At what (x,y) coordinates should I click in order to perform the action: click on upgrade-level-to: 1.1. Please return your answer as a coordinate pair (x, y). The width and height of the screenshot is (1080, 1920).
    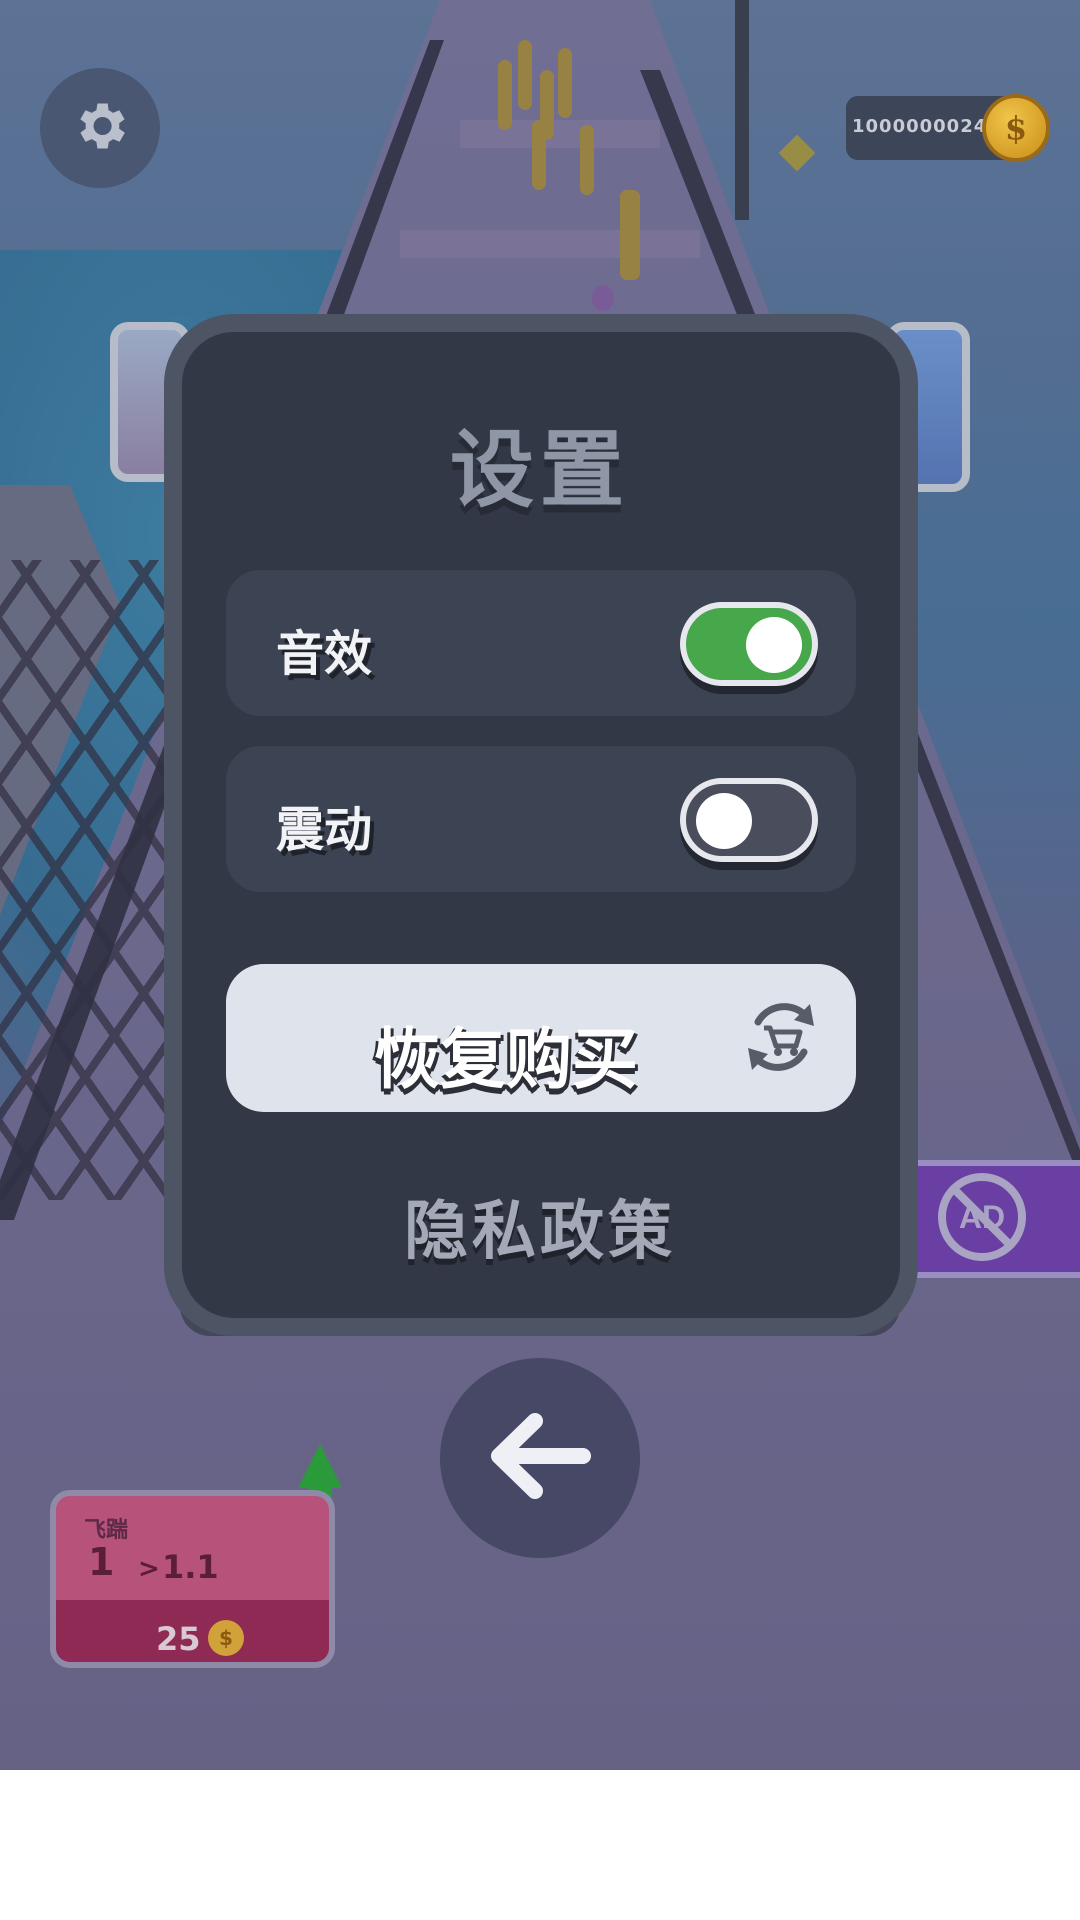
    Looking at the image, I should click on (190, 1567).